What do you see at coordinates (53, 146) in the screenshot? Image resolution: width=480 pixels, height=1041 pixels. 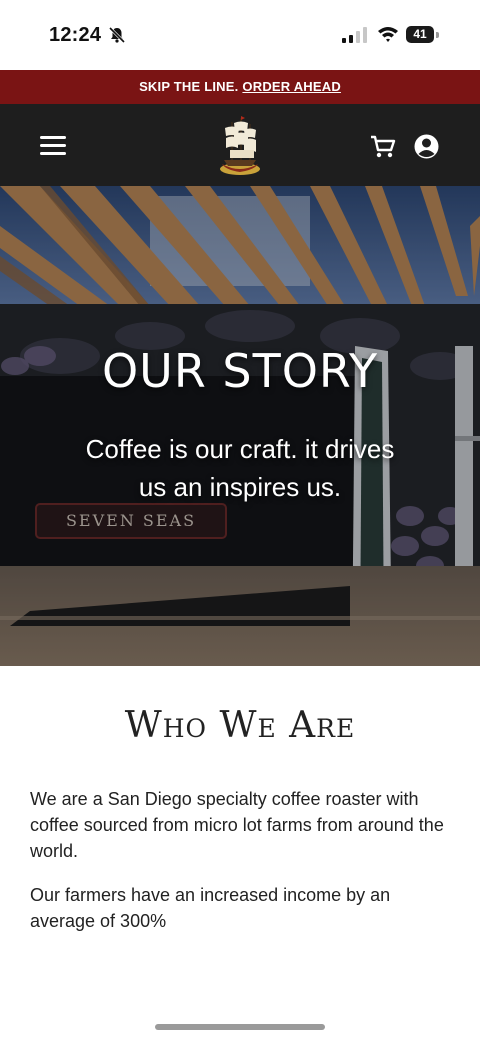 I see `menu-button` at bounding box center [53, 146].